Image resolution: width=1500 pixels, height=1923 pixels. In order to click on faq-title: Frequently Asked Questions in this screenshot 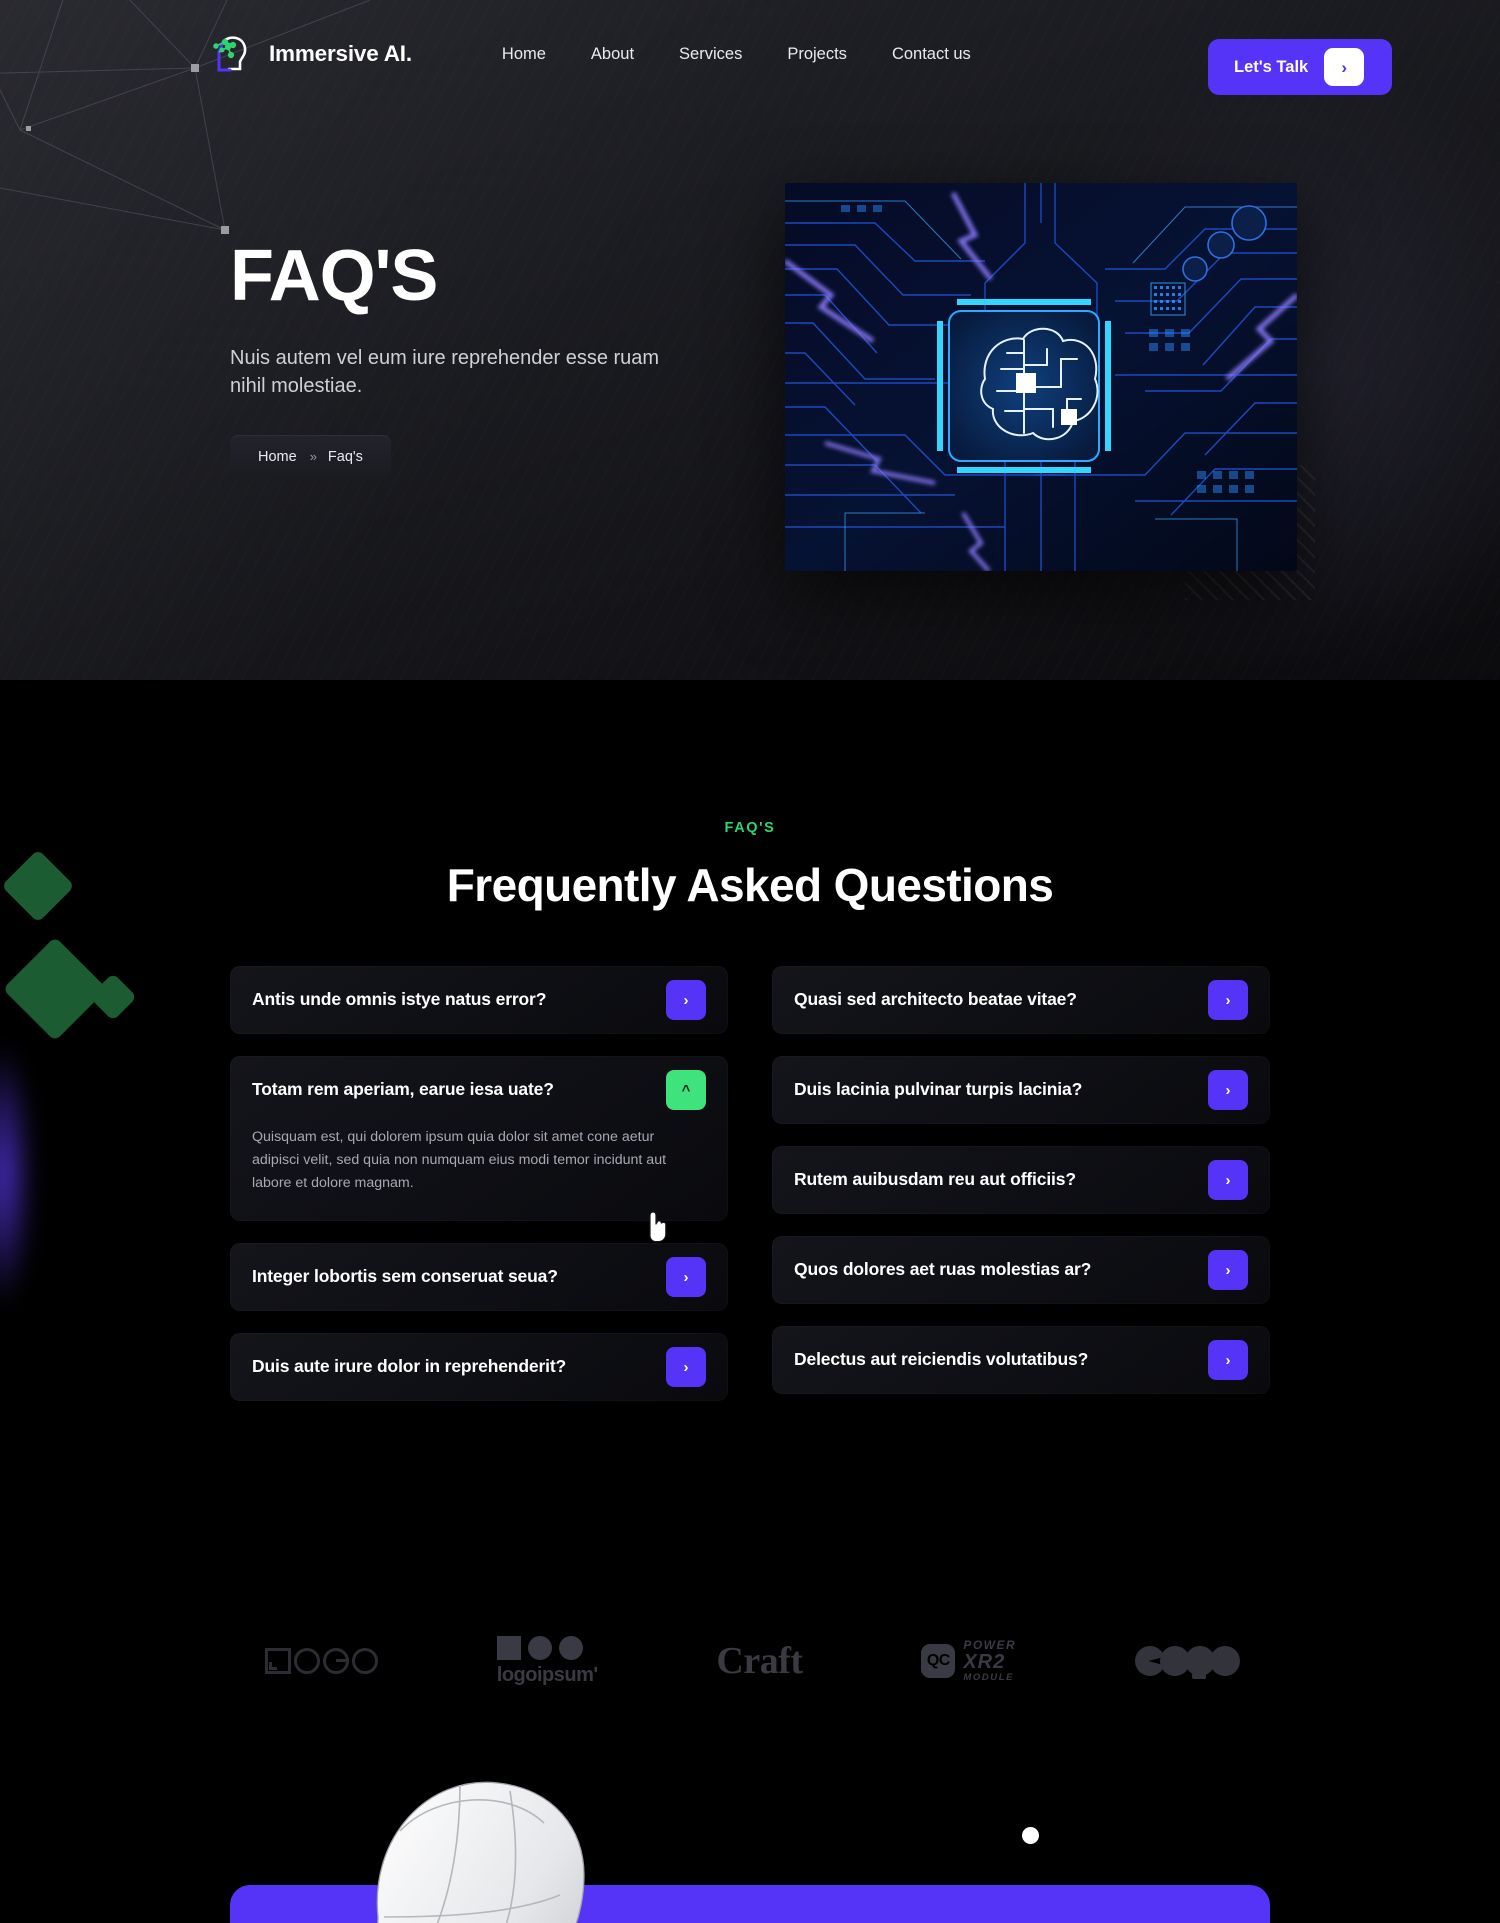, I will do `click(750, 885)`.